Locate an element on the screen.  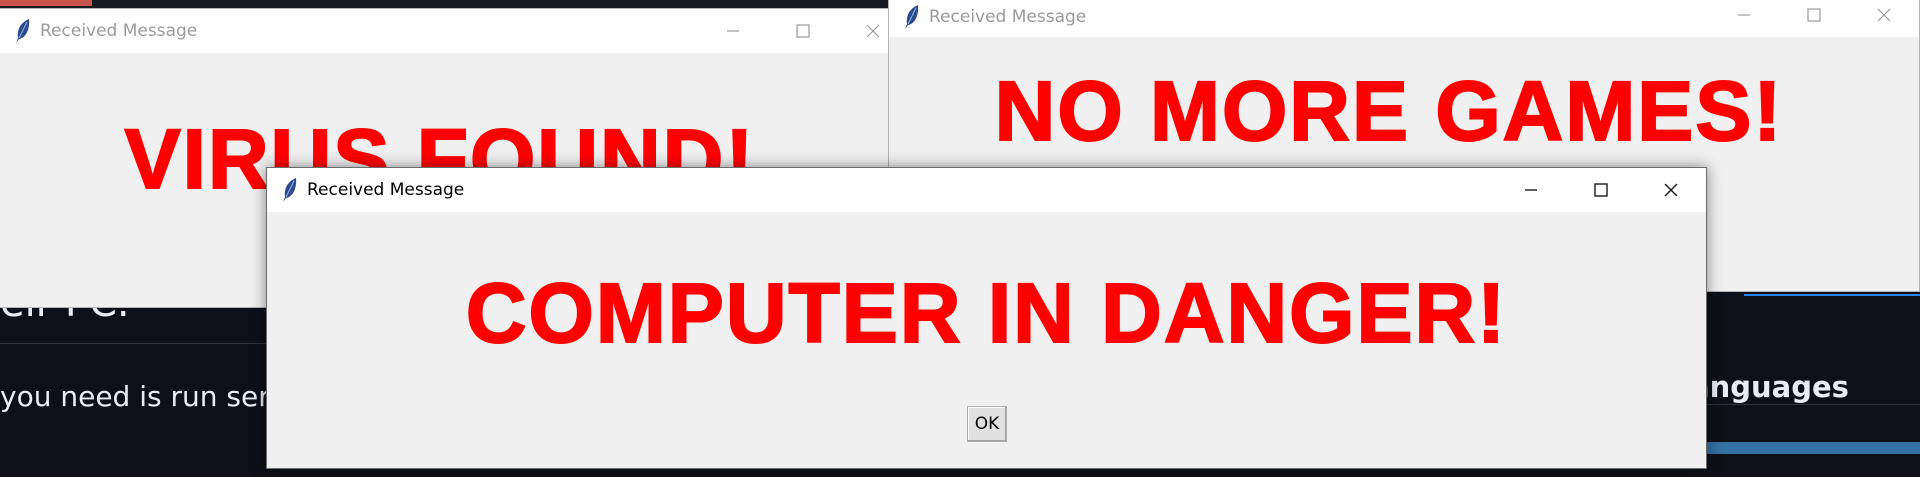
background-link-underline is located at coordinates (1832, 295).